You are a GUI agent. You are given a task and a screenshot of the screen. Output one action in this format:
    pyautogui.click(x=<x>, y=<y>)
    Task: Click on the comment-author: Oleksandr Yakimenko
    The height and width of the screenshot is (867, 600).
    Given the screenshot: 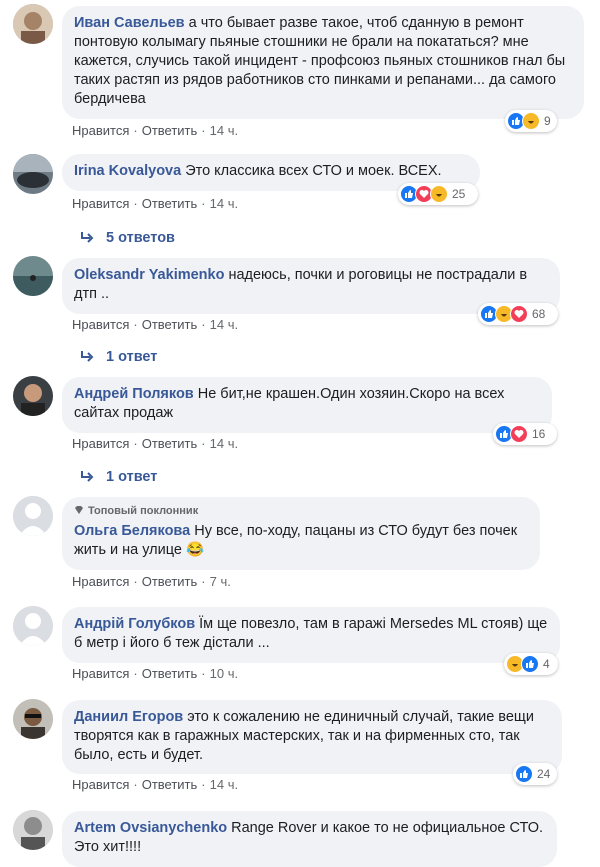 What is the action you would take?
    pyautogui.click(x=149, y=275)
    